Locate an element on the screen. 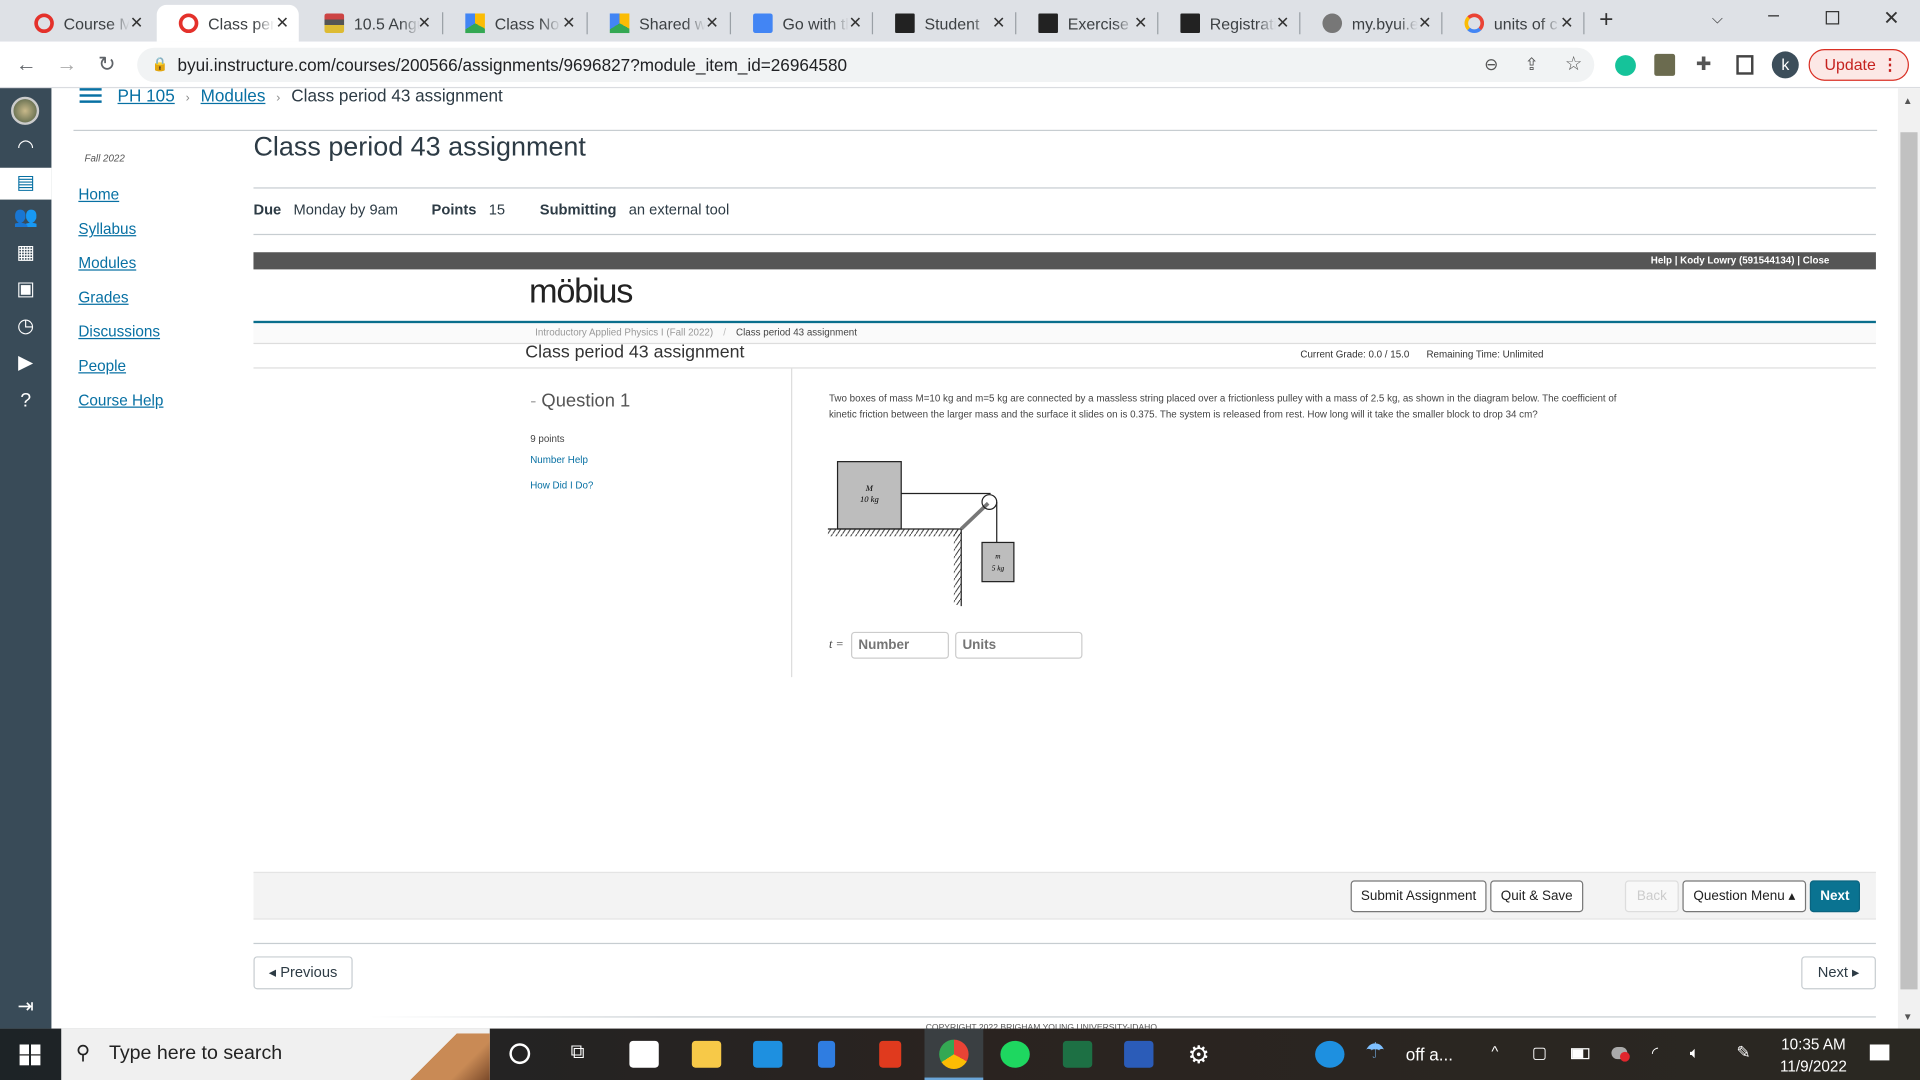  course-nav-home: Home is located at coordinates (98, 194).